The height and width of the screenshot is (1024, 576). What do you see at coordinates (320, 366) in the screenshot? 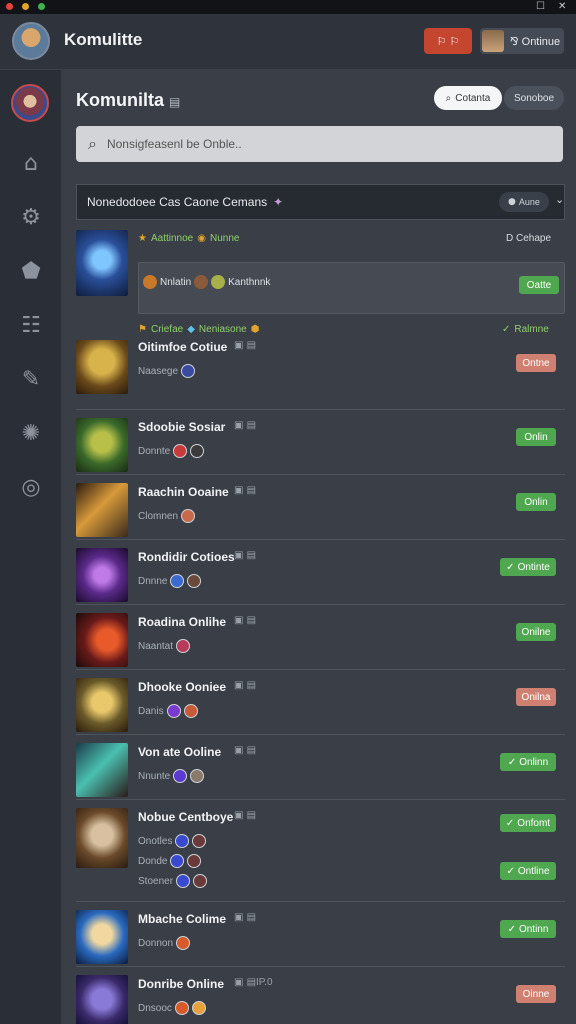
I see `list-item: Oitimfoe Cotiue ▣ ▤ Naasege Ontne` at bounding box center [320, 366].